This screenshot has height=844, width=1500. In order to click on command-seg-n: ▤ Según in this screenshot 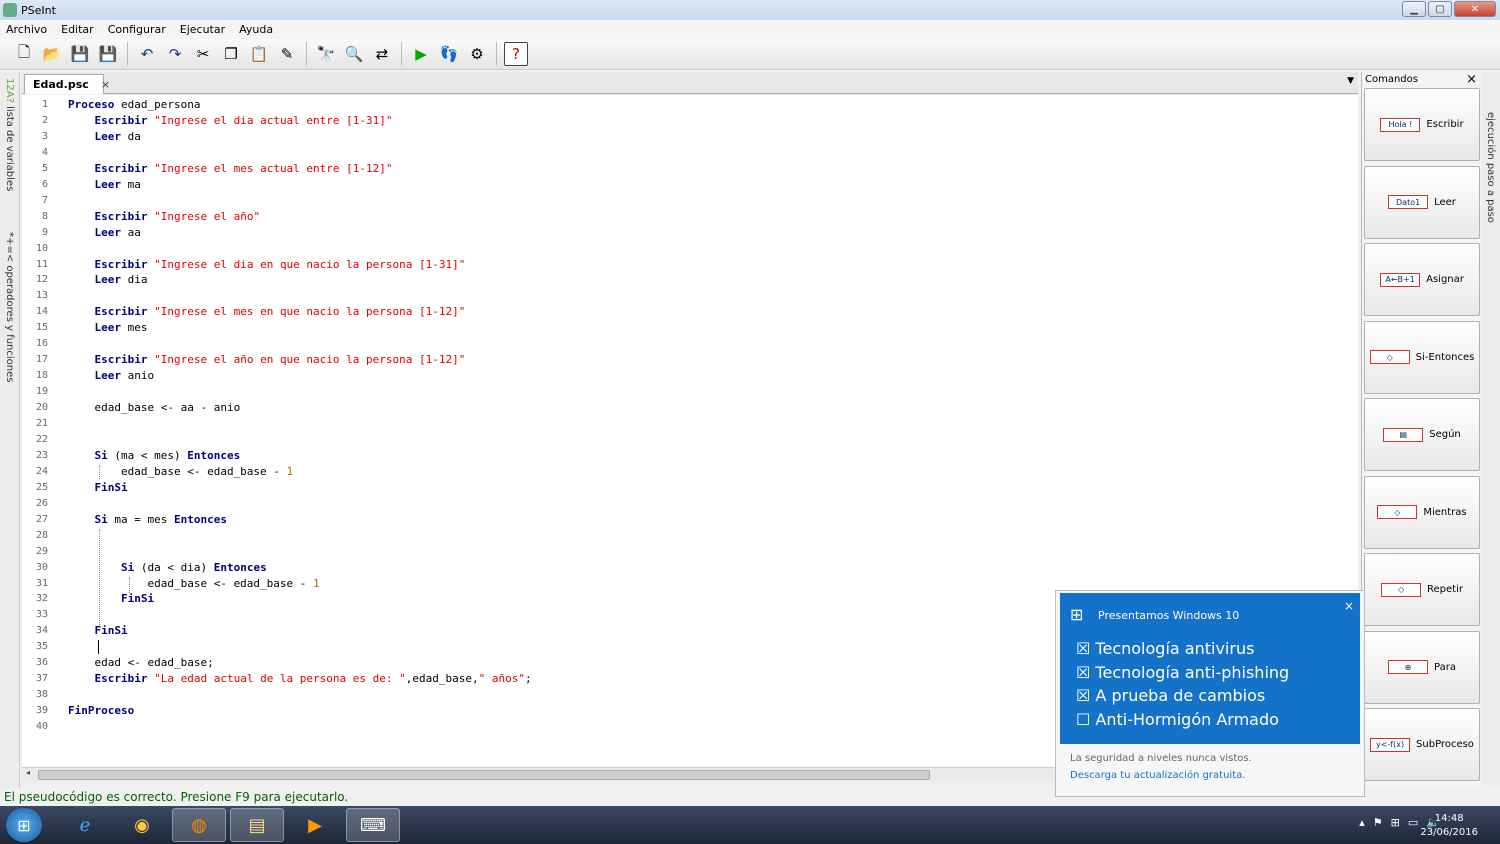, I will do `click(1422, 434)`.